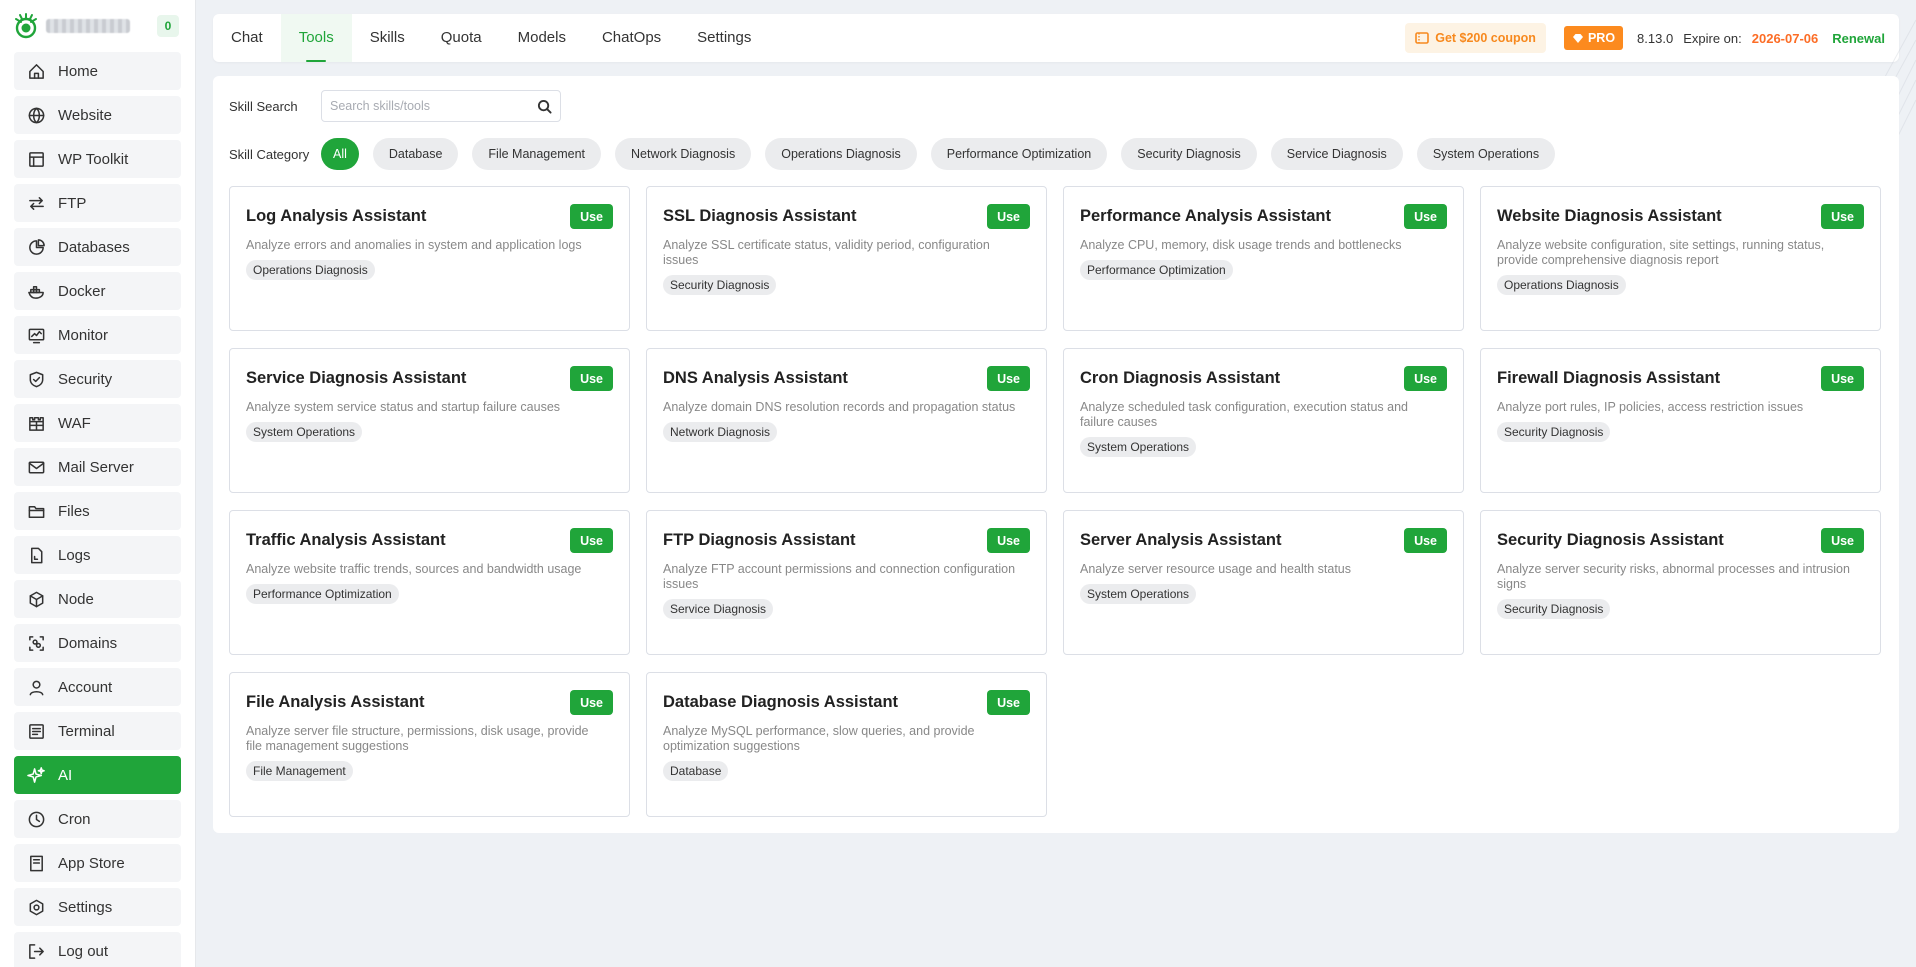 This screenshot has height=967, width=1916. Describe the element at coordinates (168, 26) in the screenshot. I see `notification-badge: 0` at that location.